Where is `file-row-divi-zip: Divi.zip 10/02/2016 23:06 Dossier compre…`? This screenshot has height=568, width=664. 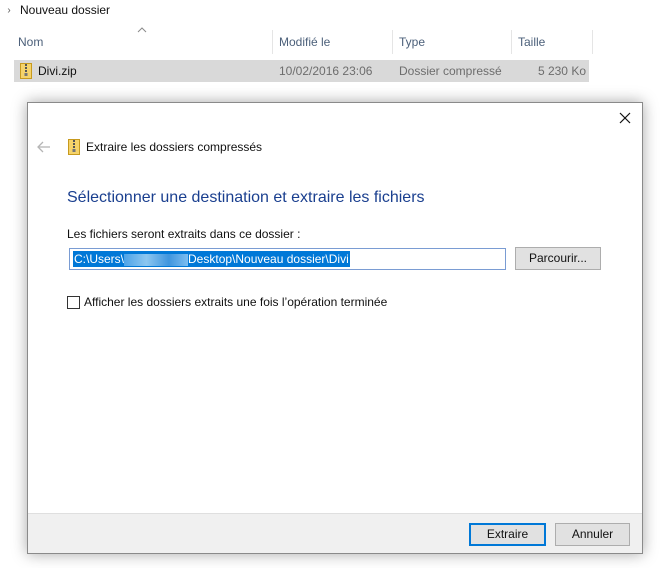
file-row-divi-zip: Divi.zip 10/02/2016 23:06 Dossier compre… is located at coordinates (301, 71).